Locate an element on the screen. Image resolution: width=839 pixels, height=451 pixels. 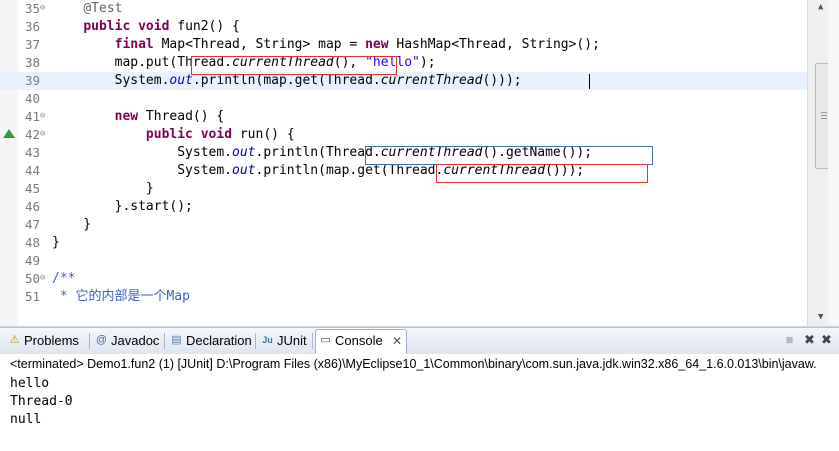
code-line: 36 public void fun2() { is located at coordinates (403, 27).